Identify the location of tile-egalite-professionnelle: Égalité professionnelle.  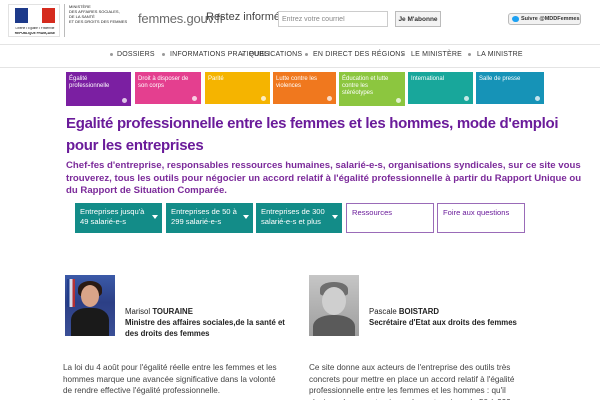
(98, 89).